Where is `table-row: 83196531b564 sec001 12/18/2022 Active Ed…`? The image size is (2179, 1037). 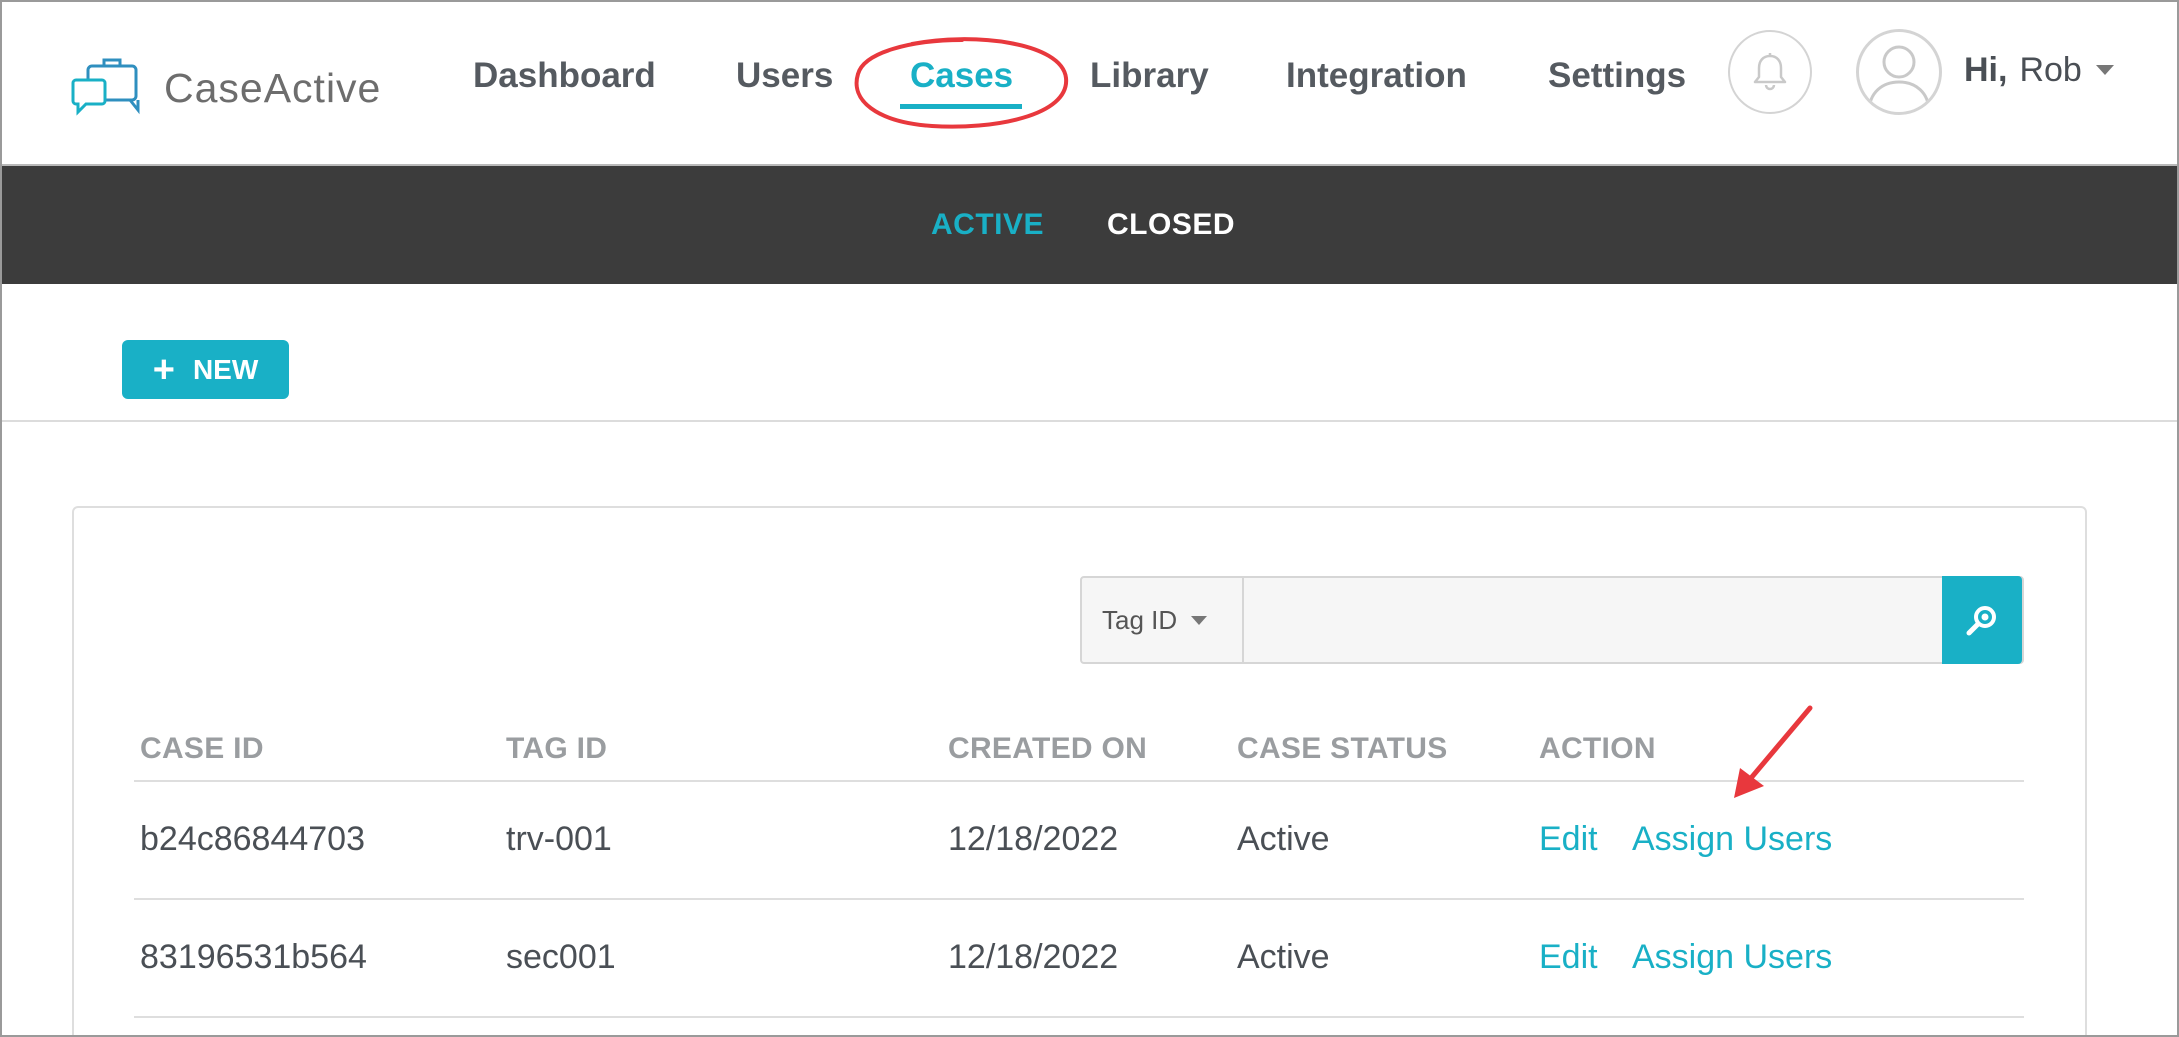
table-row: 83196531b564 sec001 12/18/2022 Active Ed… is located at coordinates (1079, 959).